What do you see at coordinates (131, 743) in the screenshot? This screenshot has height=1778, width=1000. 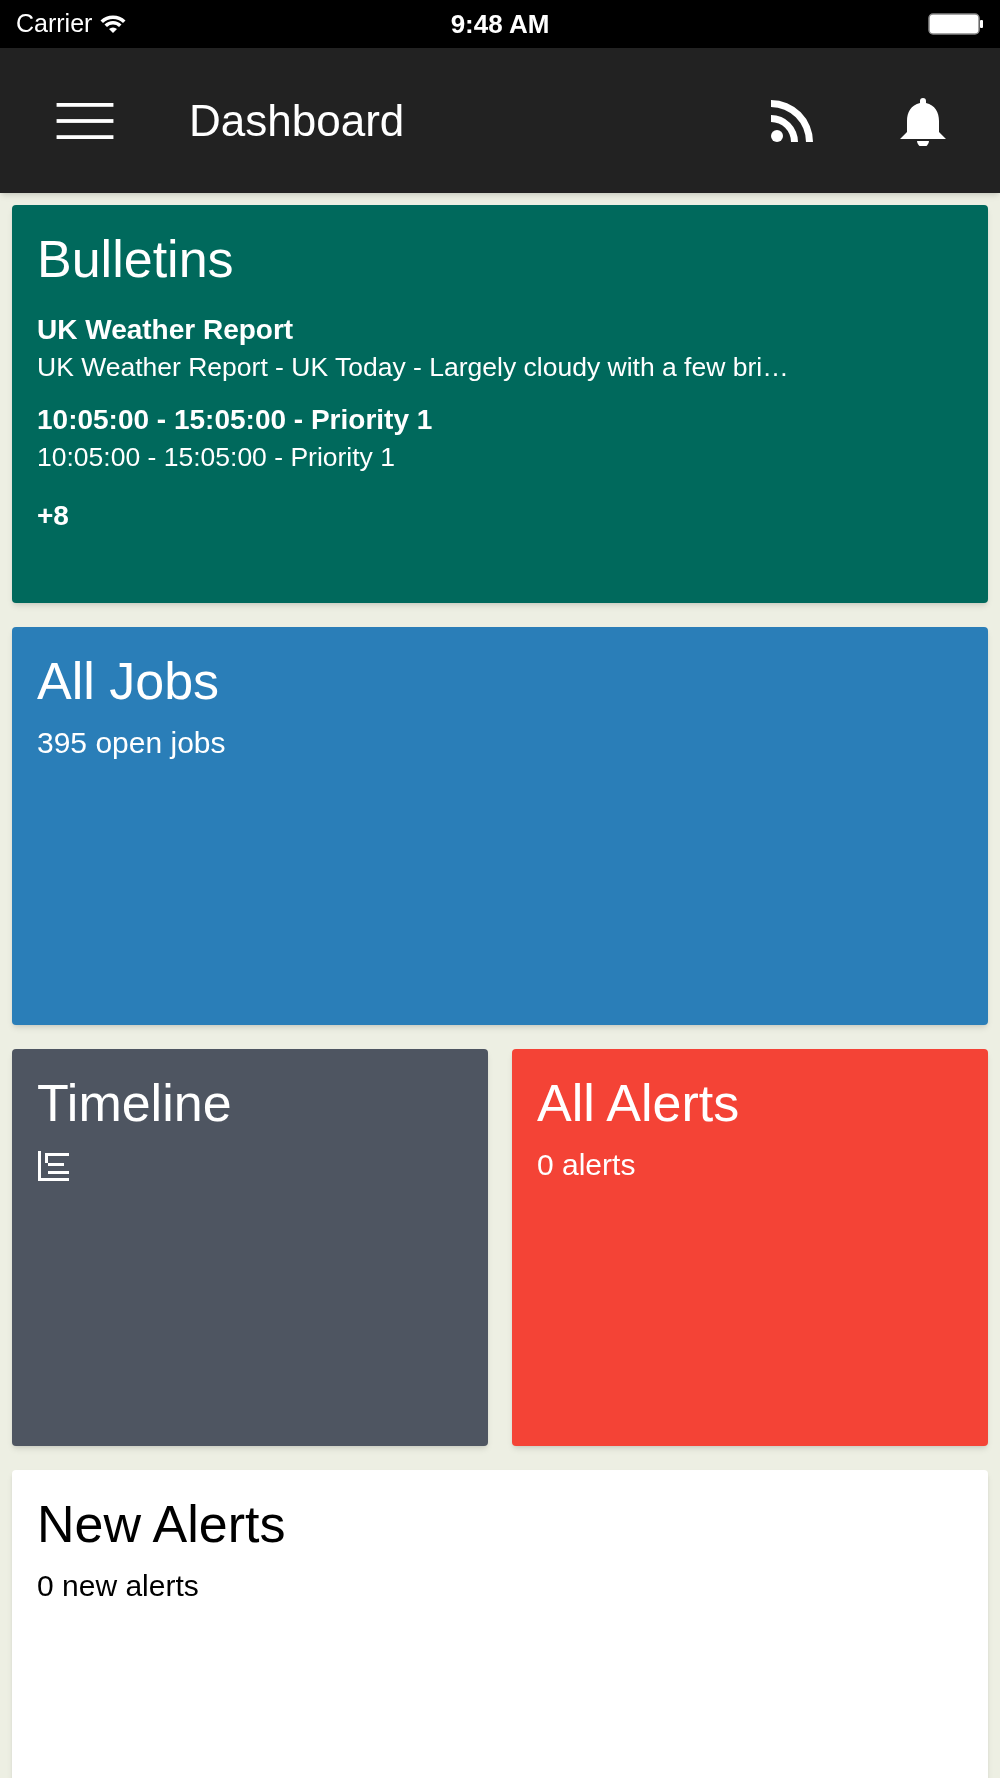 I see `tile-subtitle: 395 open jobs` at bounding box center [131, 743].